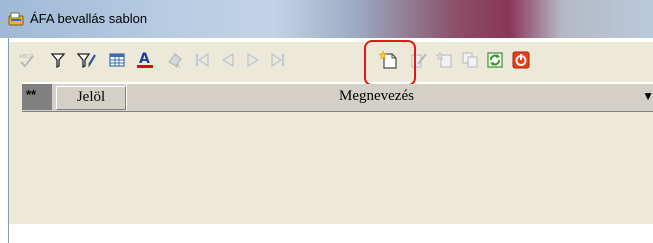 The height and width of the screenshot is (243, 653). What do you see at coordinates (89, 18) in the screenshot?
I see `window-title: ÁFA bevallás sablon` at bounding box center [89, 18].